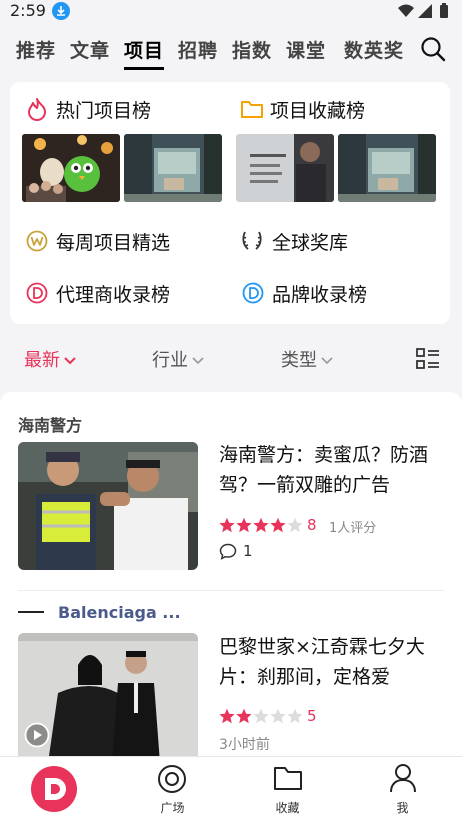 The width and height of the screenshot is (462, 819). I want to click on nav-plaza: 广场, so click(172, 788).